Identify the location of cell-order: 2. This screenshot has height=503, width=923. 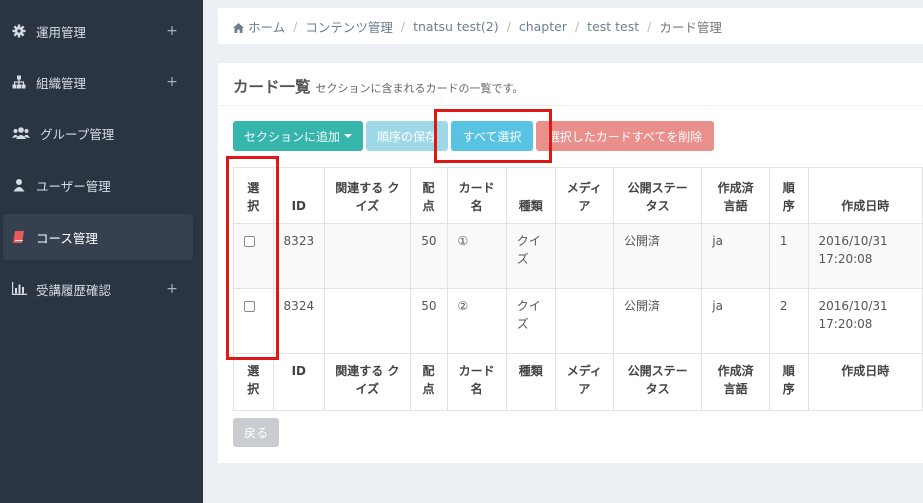
(788, 321).